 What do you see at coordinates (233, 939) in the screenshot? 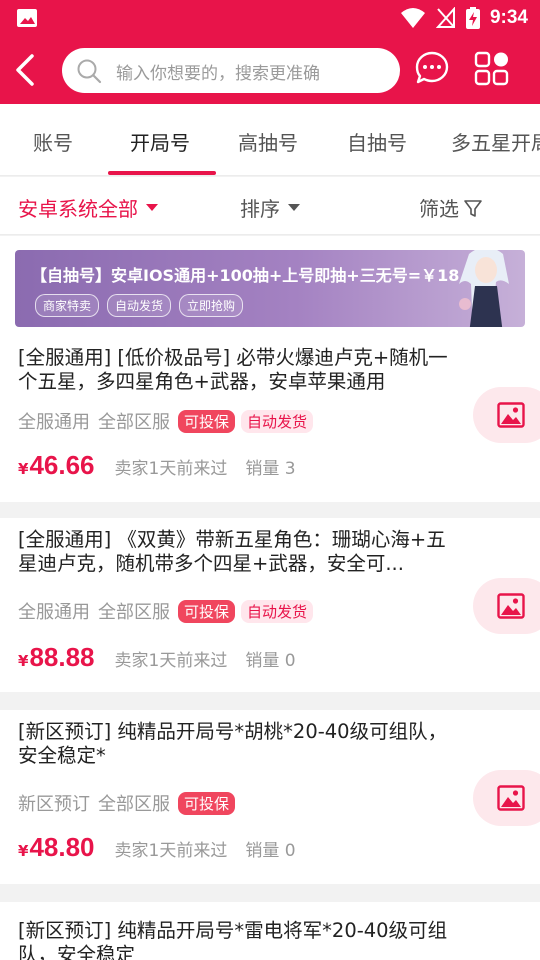
I see `listing-title: [新区预订] 纯精品开局号*雷电将军*20-40级可组队，安全稳定` at bounding box center [233, 939].